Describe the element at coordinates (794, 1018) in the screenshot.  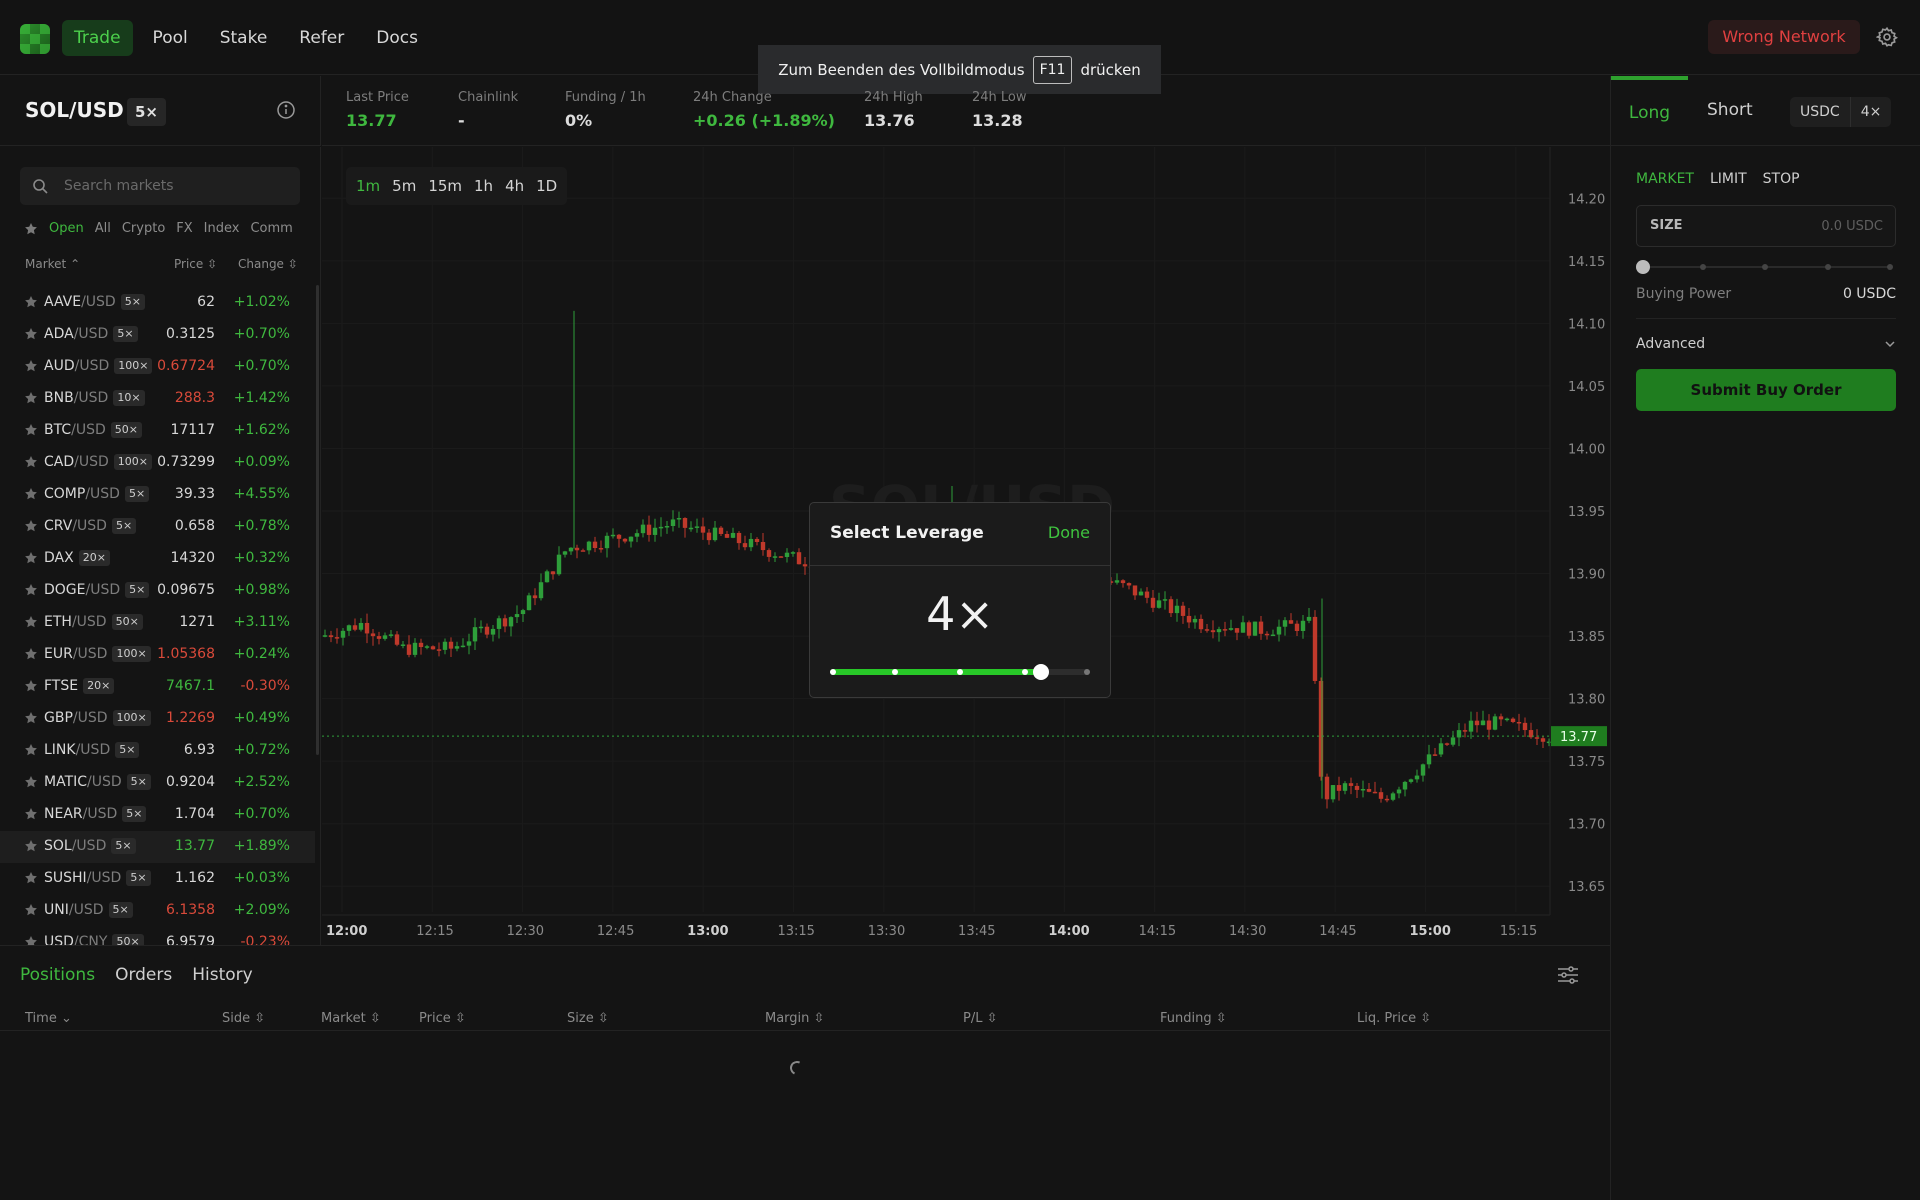
I see `col-margin: Margin ⇳` at that location.